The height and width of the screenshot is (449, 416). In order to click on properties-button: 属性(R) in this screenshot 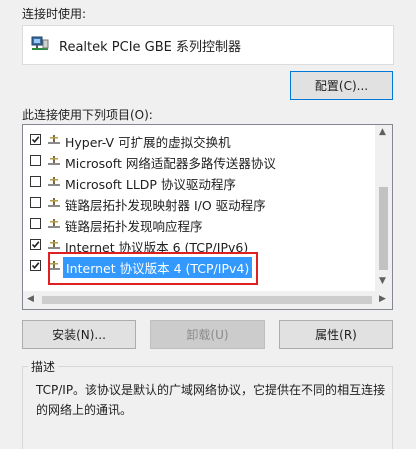, I will do `click(336, 334)`.